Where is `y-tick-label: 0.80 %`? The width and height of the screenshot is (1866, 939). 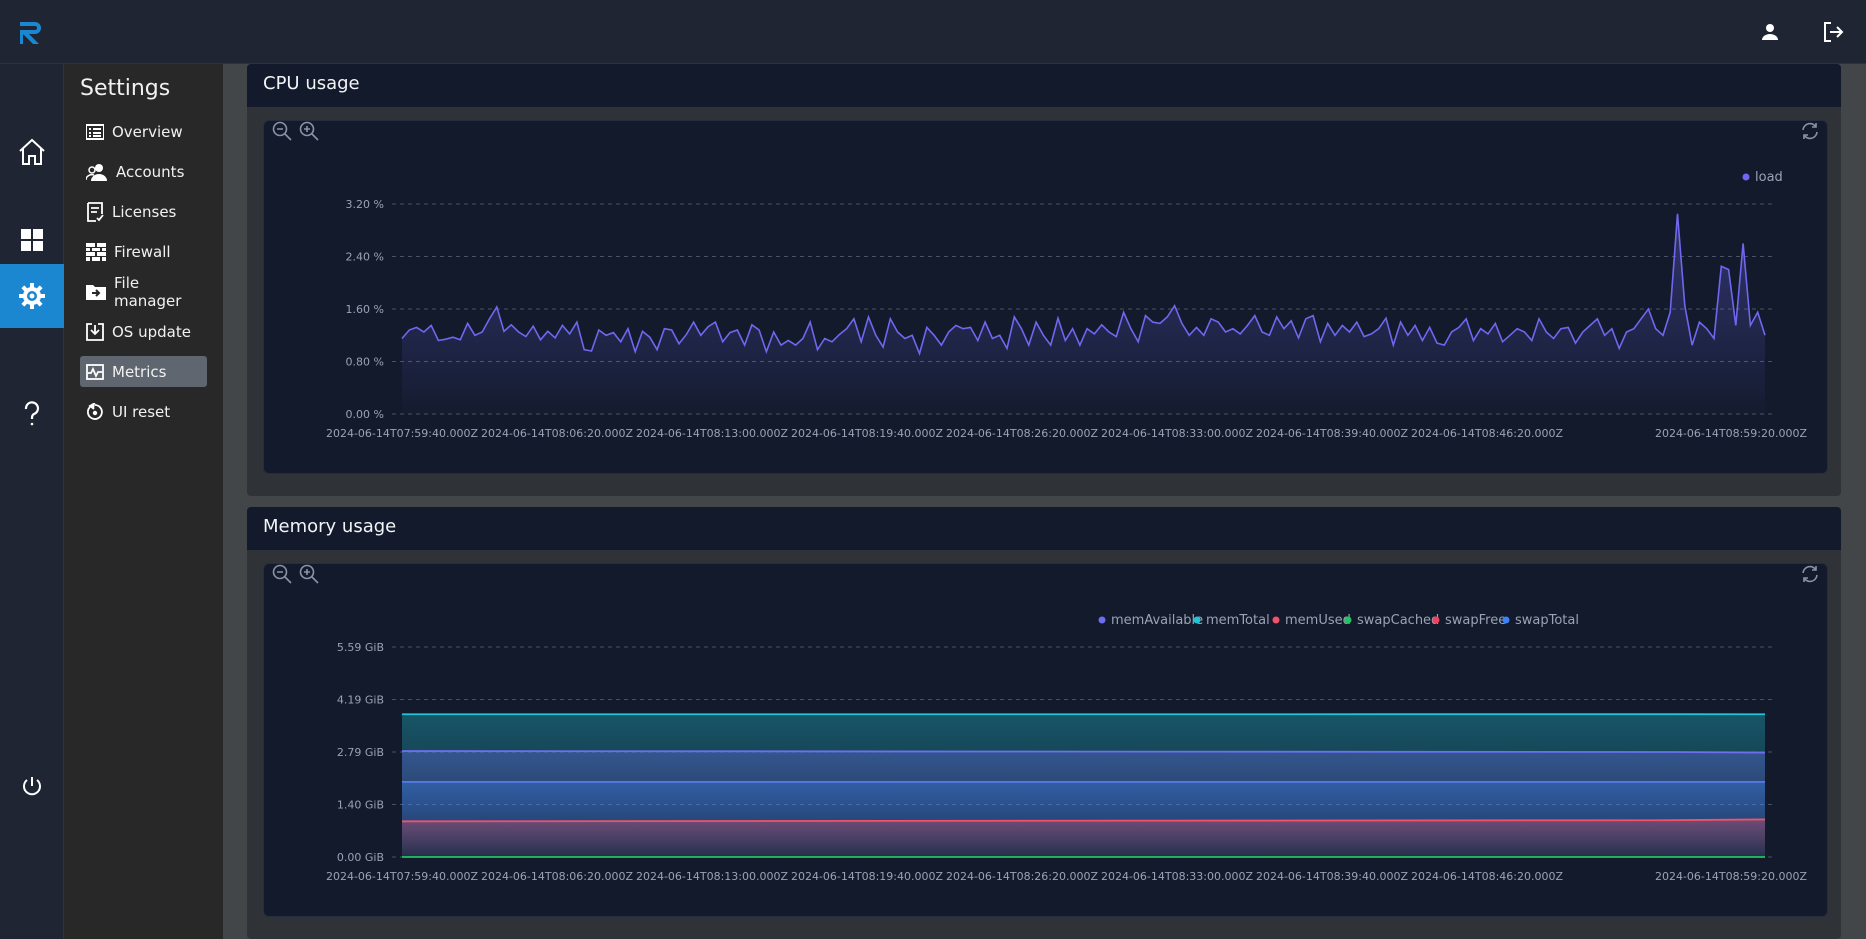
y-tick-label: 0.80 % is located at coordinates (365, 362).